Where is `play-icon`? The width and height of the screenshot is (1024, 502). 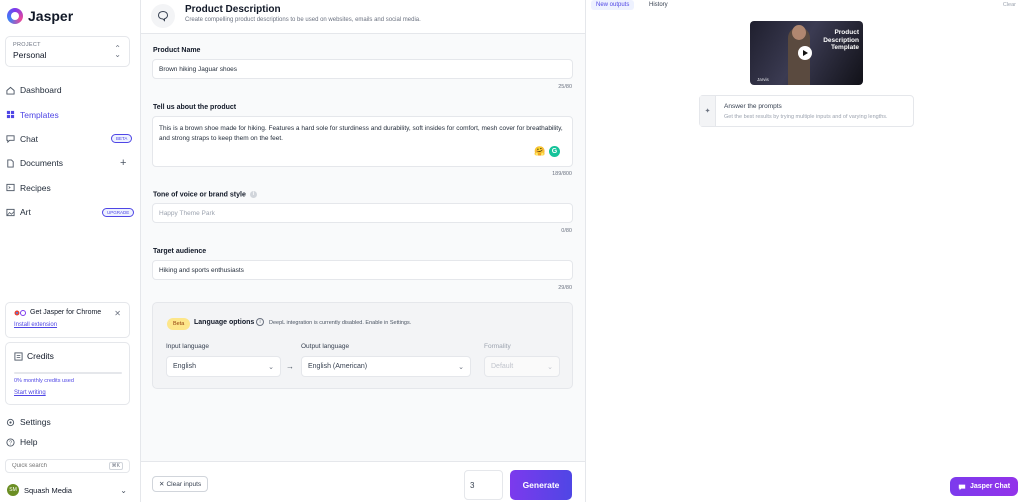
play-icon is located at coordinates (805, 53).